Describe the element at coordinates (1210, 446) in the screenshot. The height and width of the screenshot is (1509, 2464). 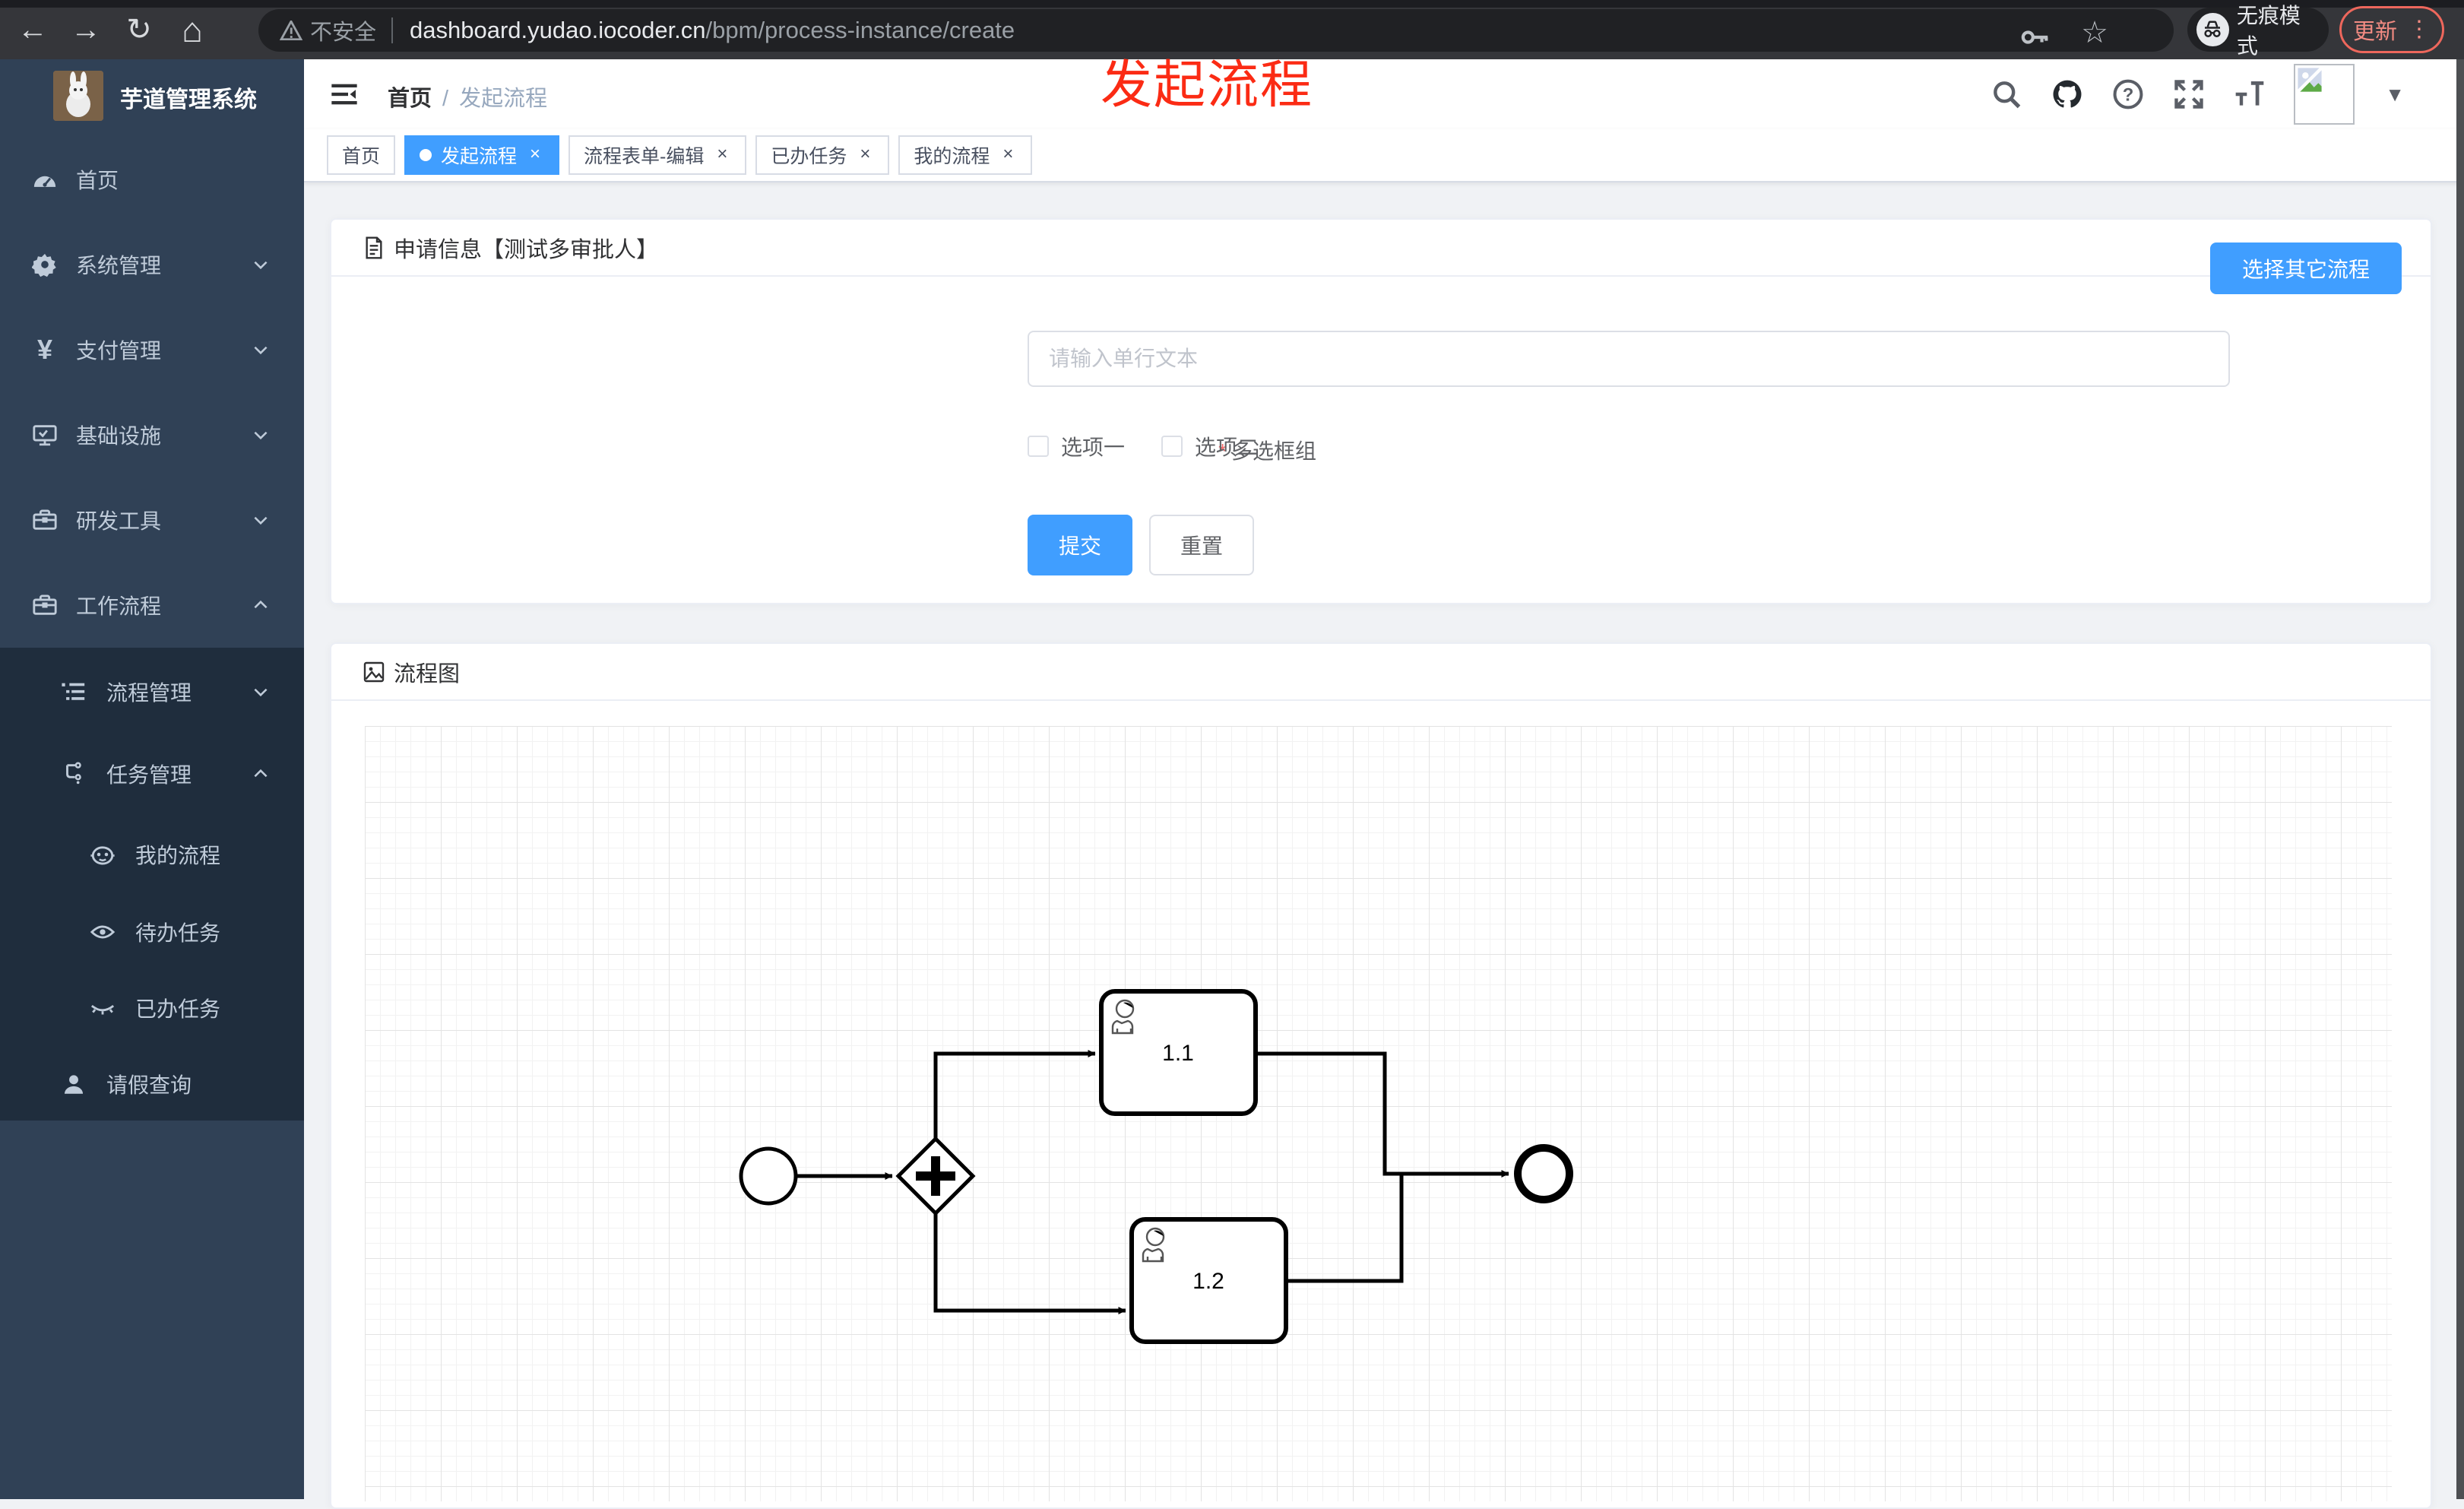
I see `checkbox-option-2: 选项二` at that location.